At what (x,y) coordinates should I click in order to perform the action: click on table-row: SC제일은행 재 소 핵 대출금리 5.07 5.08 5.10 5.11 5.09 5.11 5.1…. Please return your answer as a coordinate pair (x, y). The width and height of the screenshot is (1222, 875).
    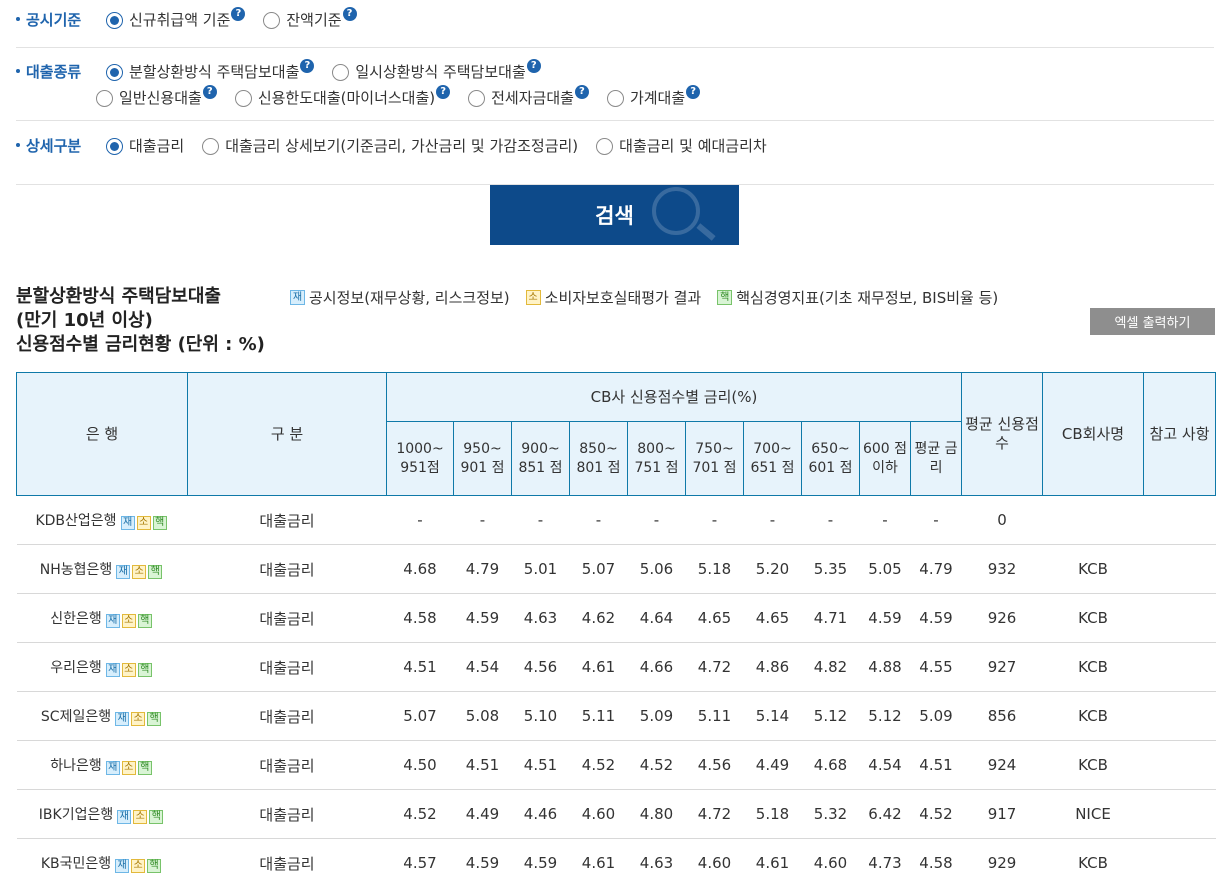
    Looking at the image, I should click on (616, 716).